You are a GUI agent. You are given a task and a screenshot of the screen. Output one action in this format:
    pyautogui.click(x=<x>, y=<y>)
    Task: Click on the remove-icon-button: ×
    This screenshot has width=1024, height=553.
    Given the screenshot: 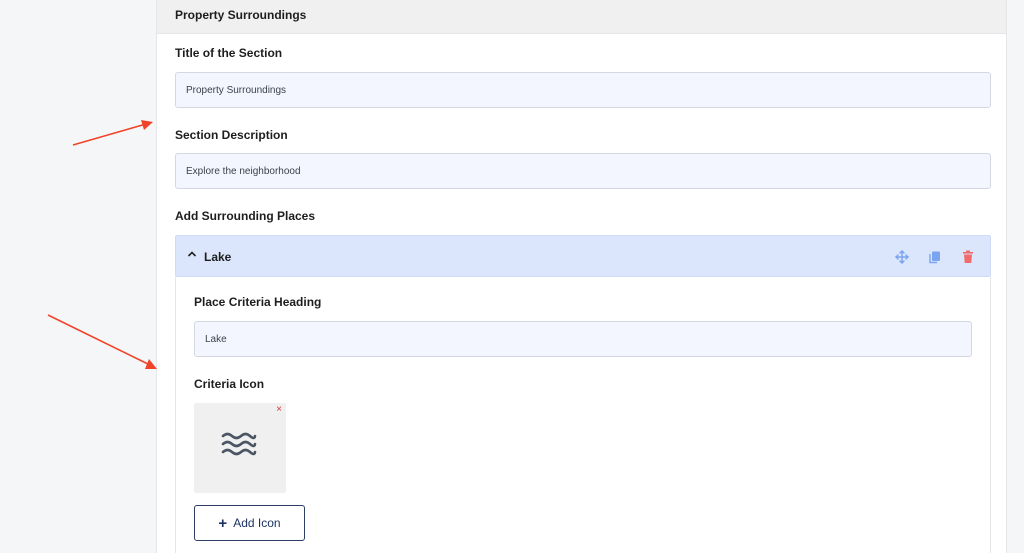 What is the action you would take?
    pyautogui.click(x=279, y=410)
    